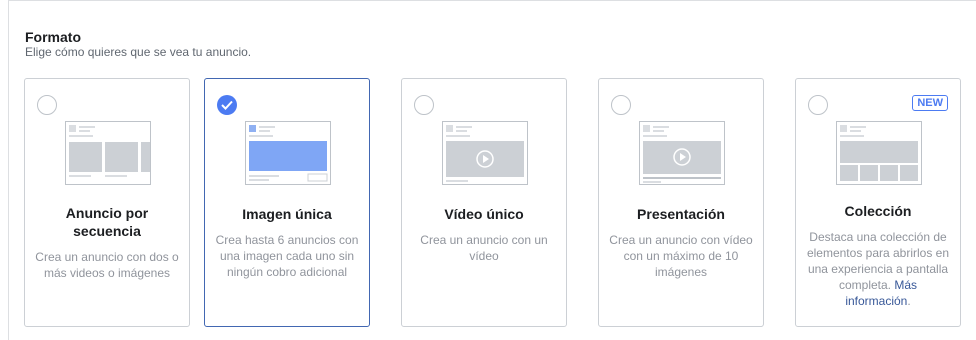  What do you see at coordinates (878, 211) in the screenshot?
I see `card-title: Colección` at bounding box center [878, 211].